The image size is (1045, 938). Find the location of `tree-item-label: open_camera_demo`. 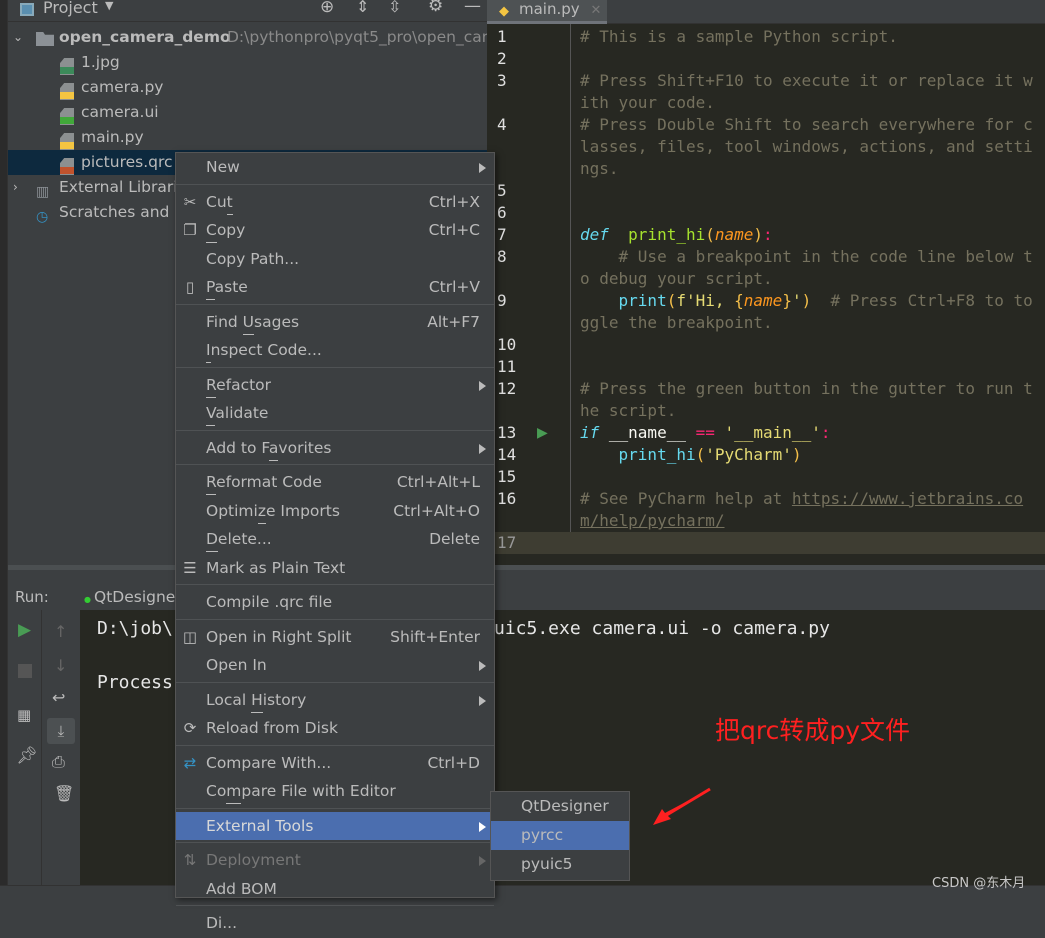

tree-item-label: open_camera_demo is located at coordinates (145, 37).